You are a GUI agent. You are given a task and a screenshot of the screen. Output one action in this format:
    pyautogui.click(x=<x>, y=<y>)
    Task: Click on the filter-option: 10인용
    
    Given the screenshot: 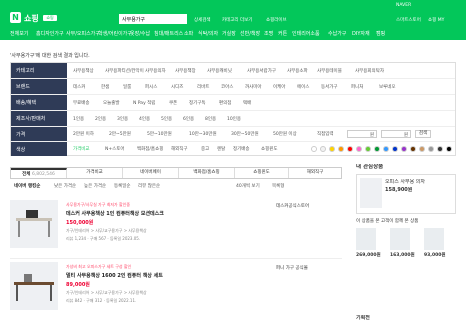 What is the action you would take?
    pyautogui.click(x=234, y=119)
    